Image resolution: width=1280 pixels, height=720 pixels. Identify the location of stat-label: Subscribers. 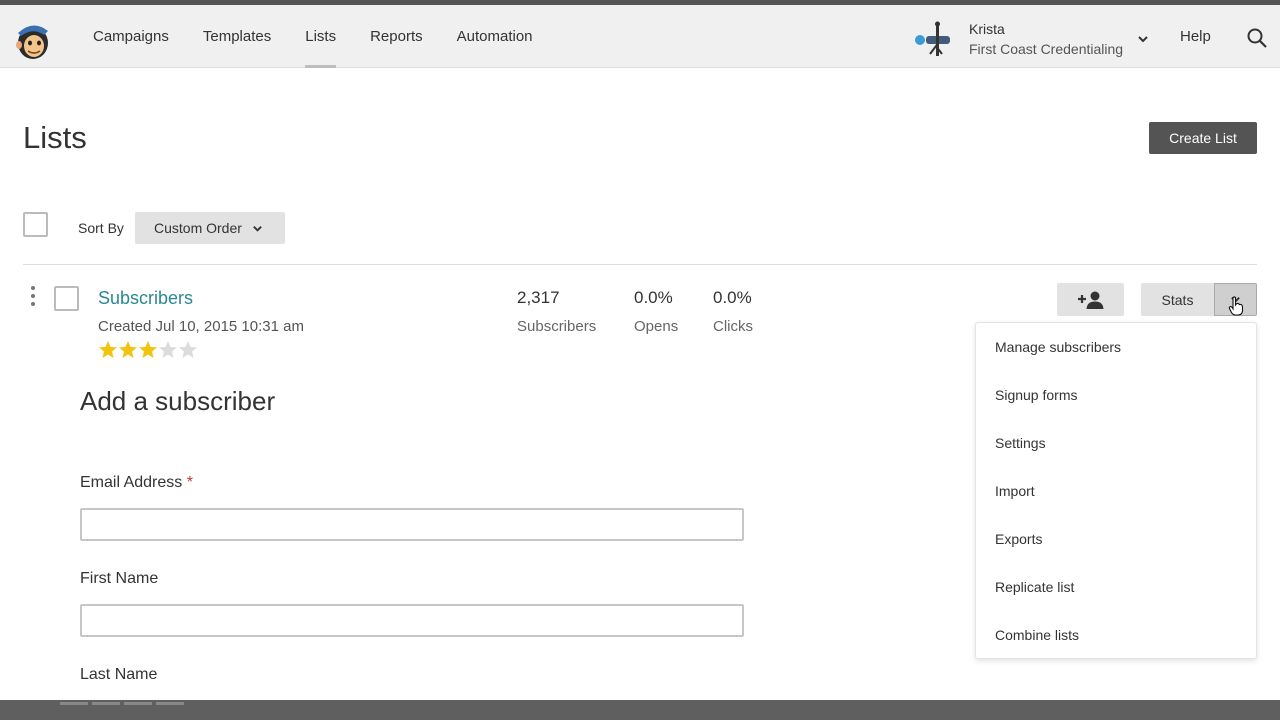
(557, 326).